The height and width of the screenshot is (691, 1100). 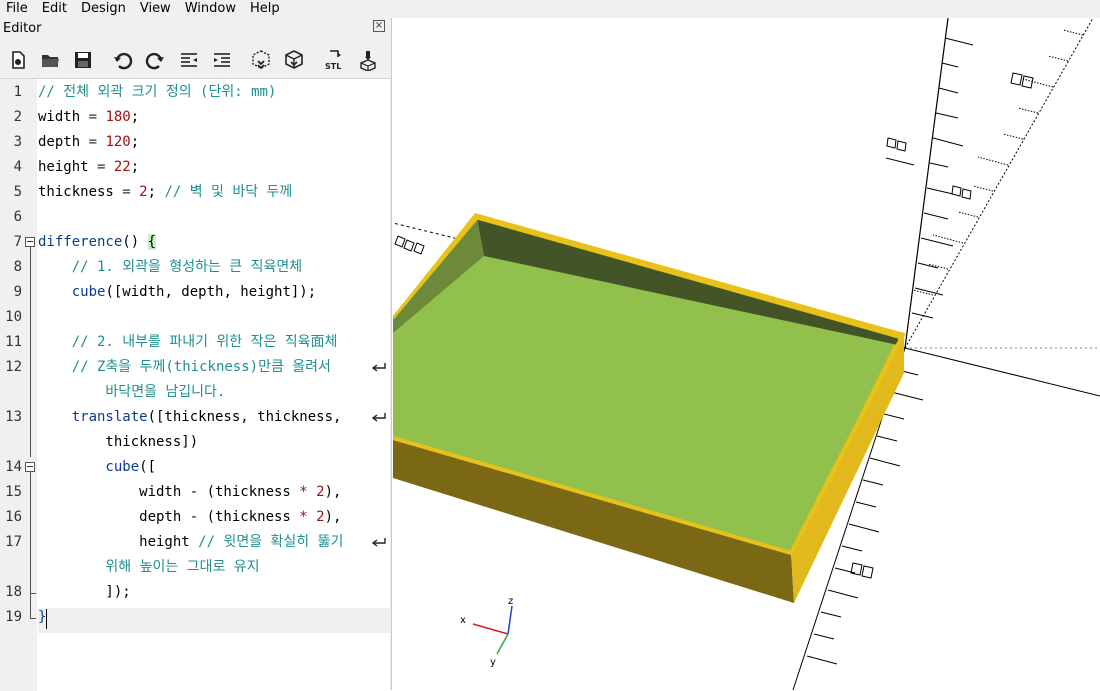 What do you see at coordinates (54, 9) in the screenshot?
I see `menu-edit: Edit` at bounding box center [54, 9].